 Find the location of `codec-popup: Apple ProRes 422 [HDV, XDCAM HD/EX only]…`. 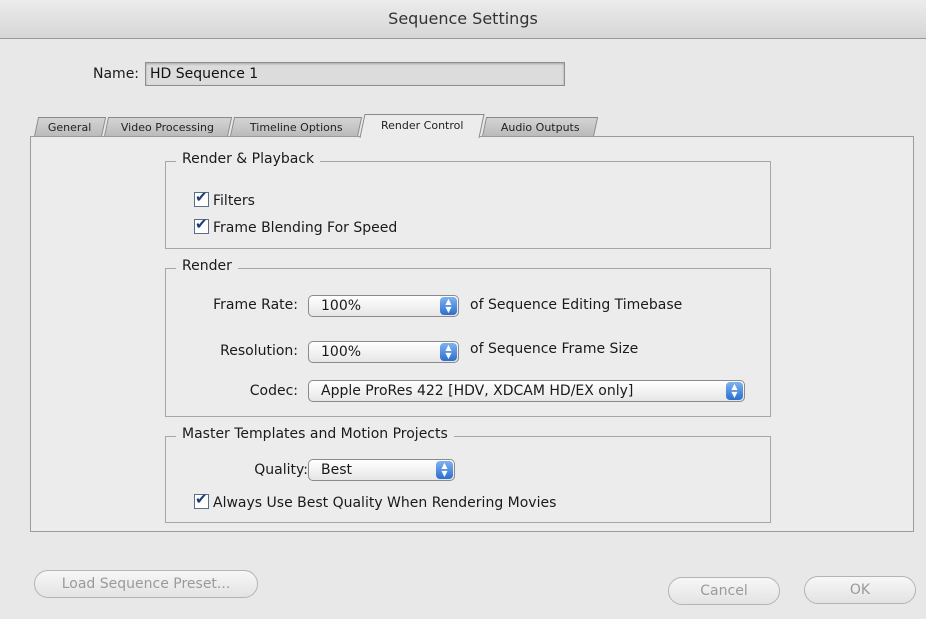

codec-popup: Apple ProRes 422 [HDV, XDCAM HD/EX only]… is located at coordinates (526, 391).